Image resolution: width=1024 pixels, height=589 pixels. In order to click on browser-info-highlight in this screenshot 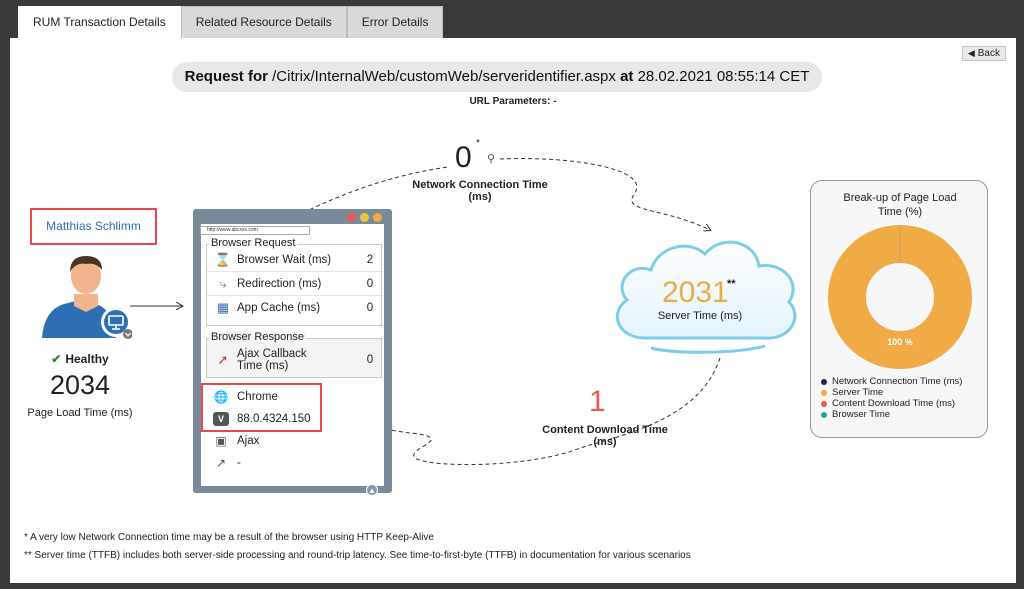, I will do `click(261, 407)`.